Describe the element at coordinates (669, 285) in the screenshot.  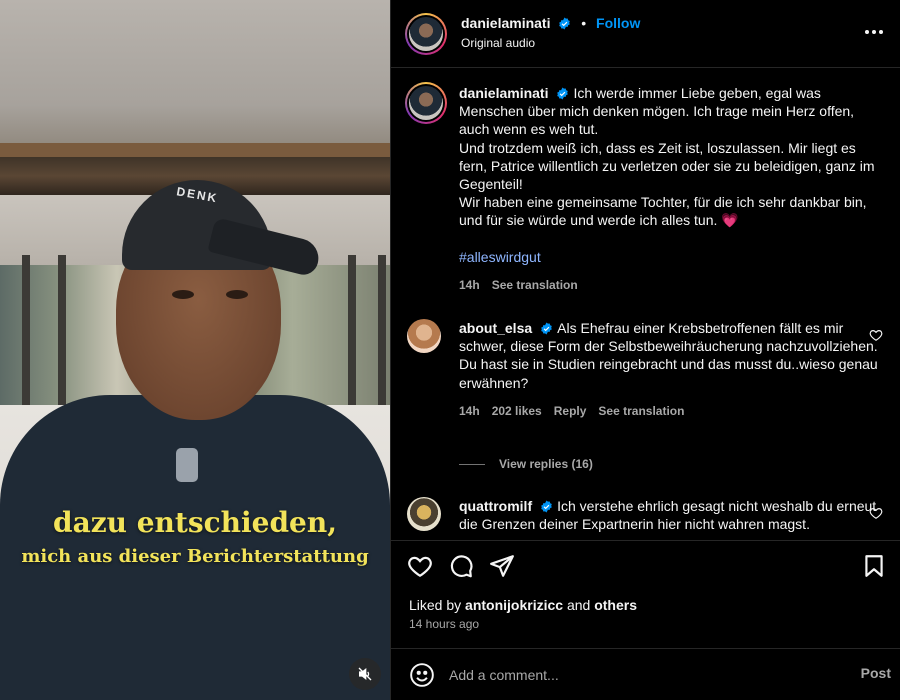
I see `caption-meta: 14h See translation` at that location.